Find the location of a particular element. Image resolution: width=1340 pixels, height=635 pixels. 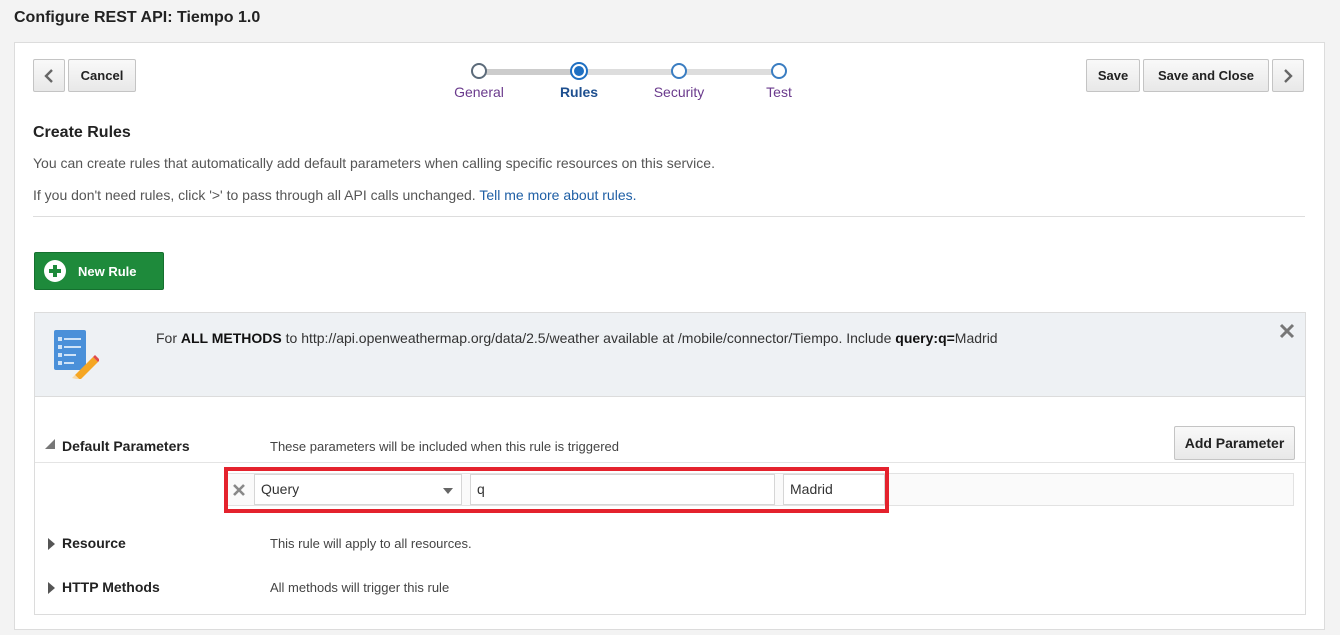

summary-prefix: For is located at coordinates (166, 338).